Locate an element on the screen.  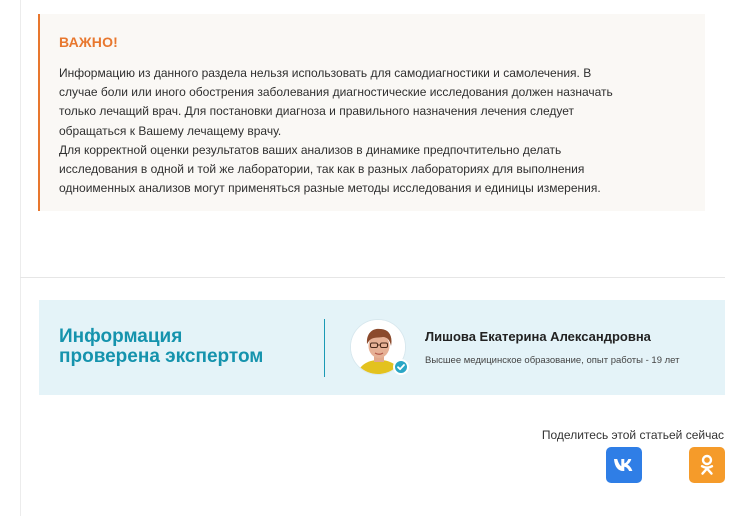
expert-heading: Информация проверена экспертом is located at coordinates (184, 347).